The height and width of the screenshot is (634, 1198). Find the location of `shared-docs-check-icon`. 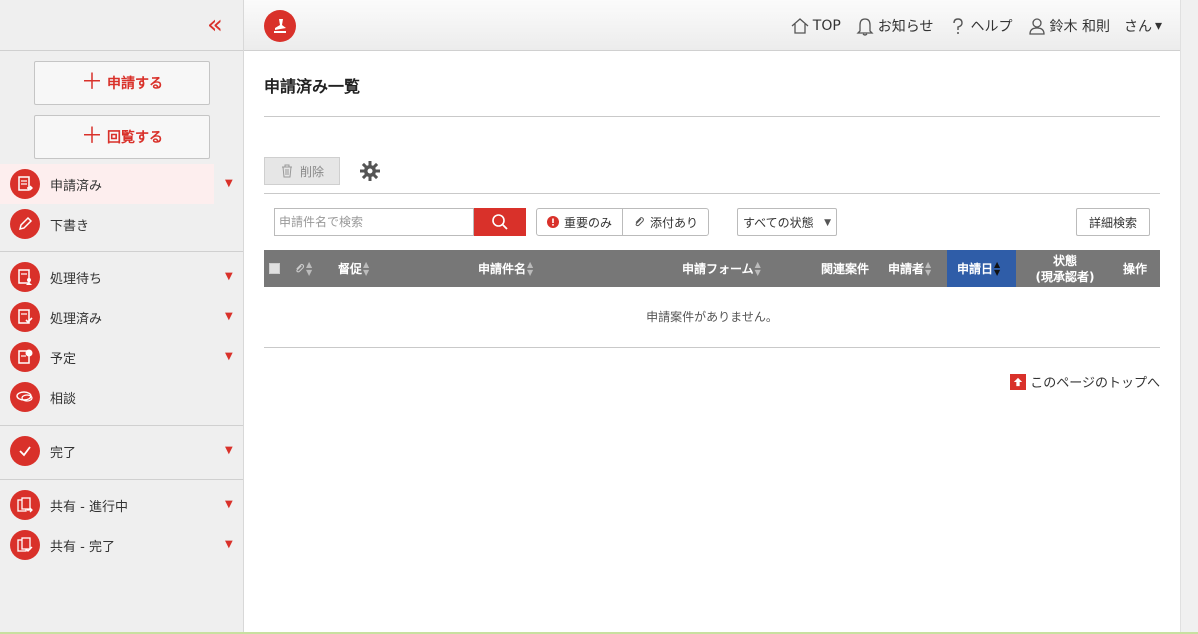

shared-docs-check-icon is located at coordinates (25, 545).